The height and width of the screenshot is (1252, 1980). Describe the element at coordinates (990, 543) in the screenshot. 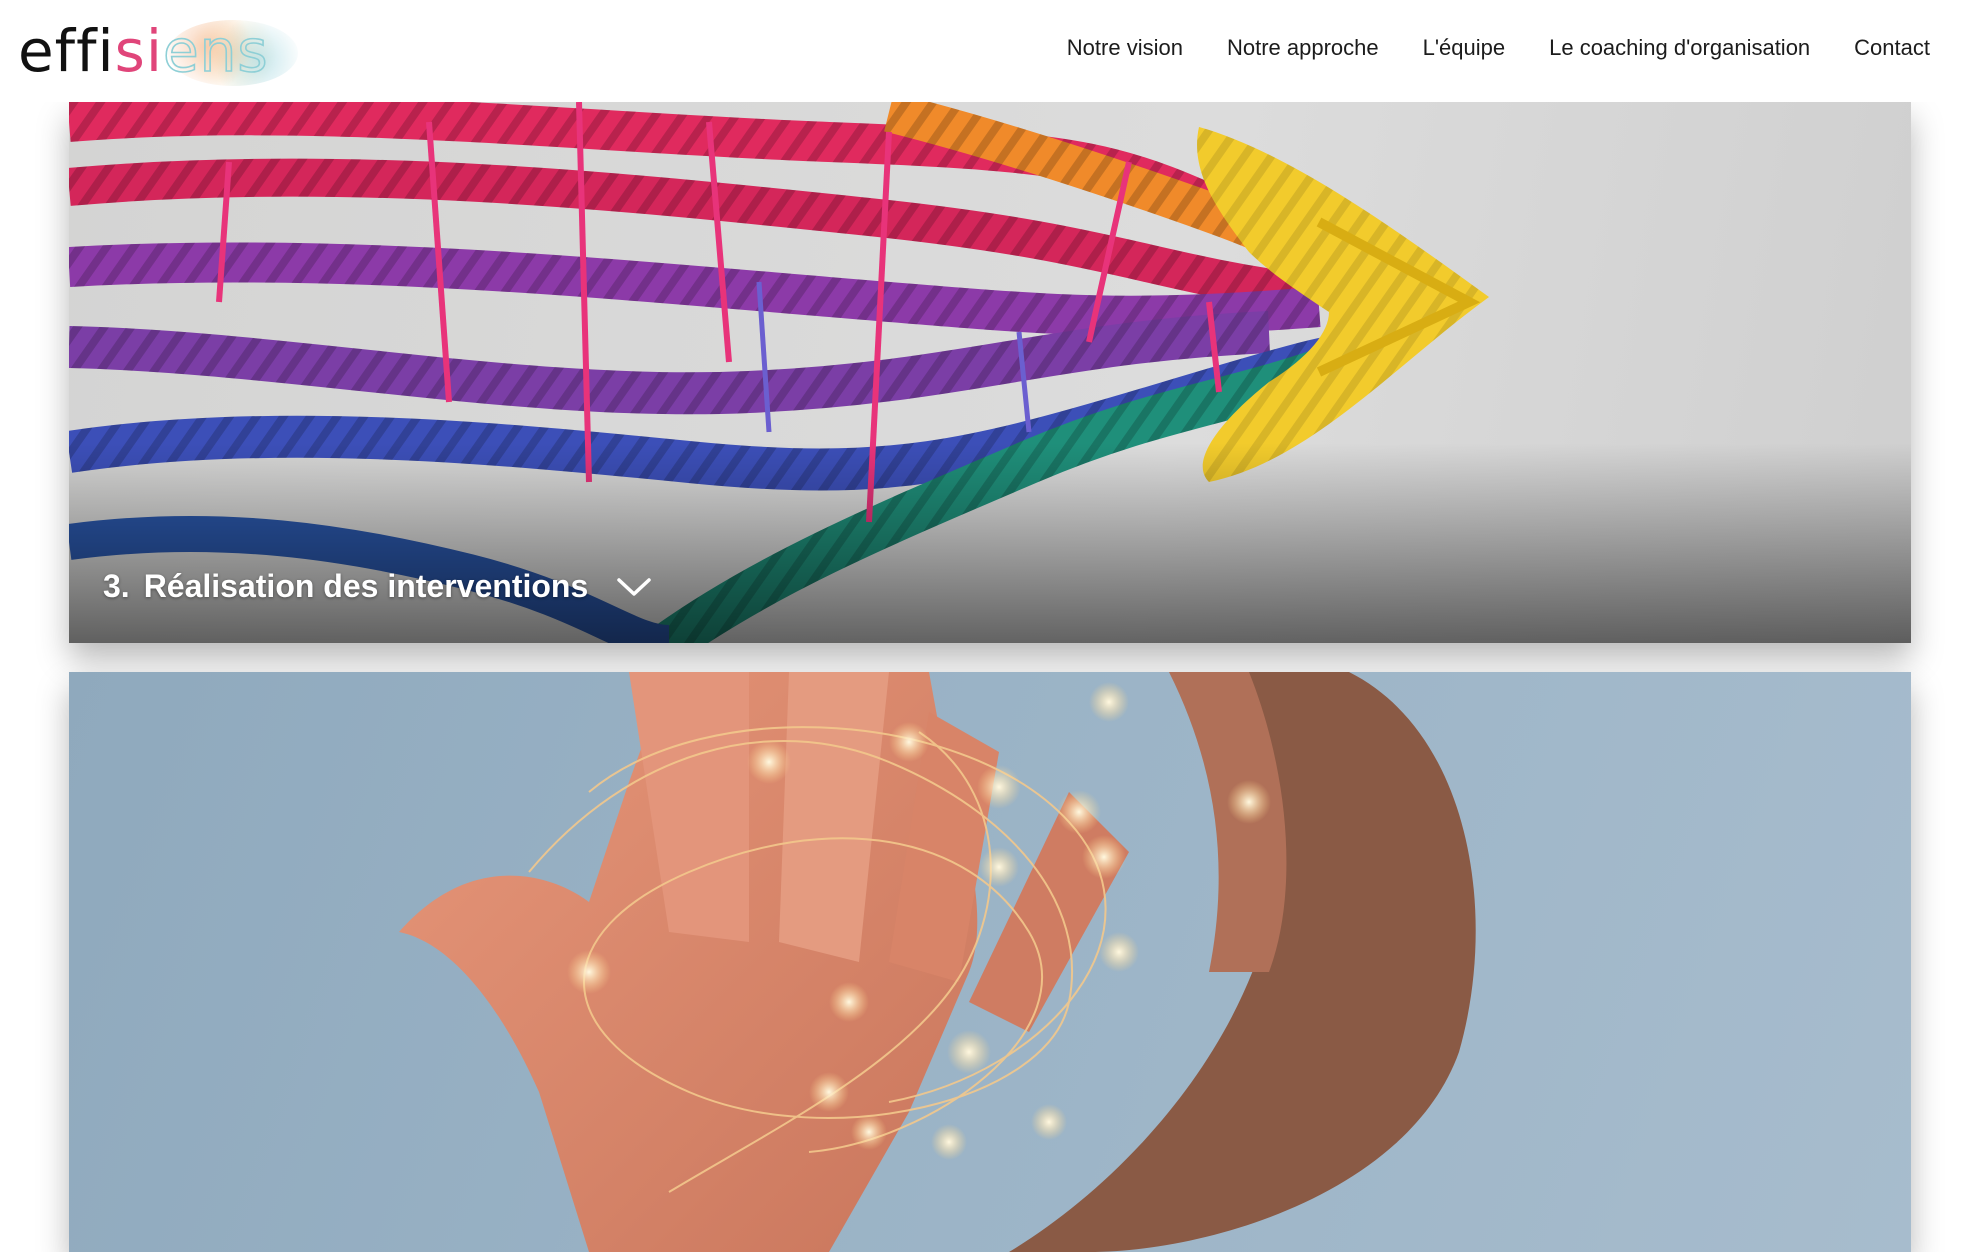

I see `card-shade-overlay` at that location.